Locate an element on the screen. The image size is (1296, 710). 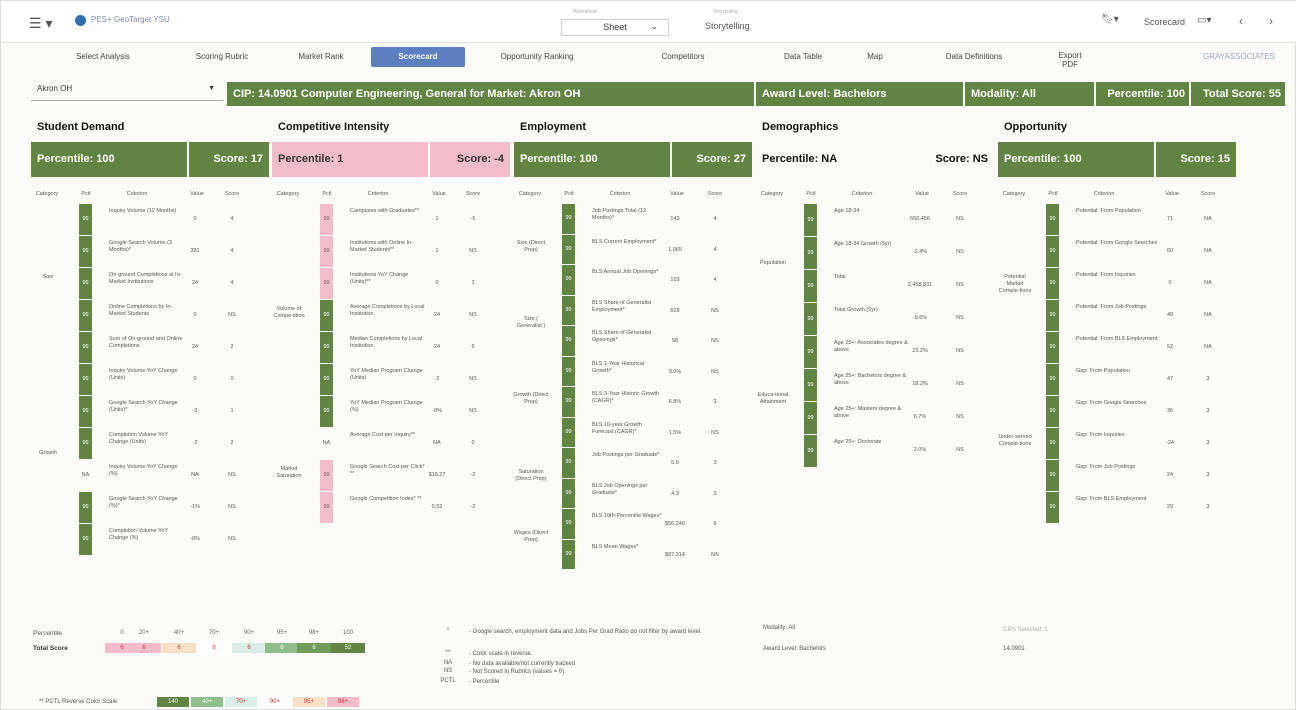
value-cell: -2 is located at coordinates (195, 443).